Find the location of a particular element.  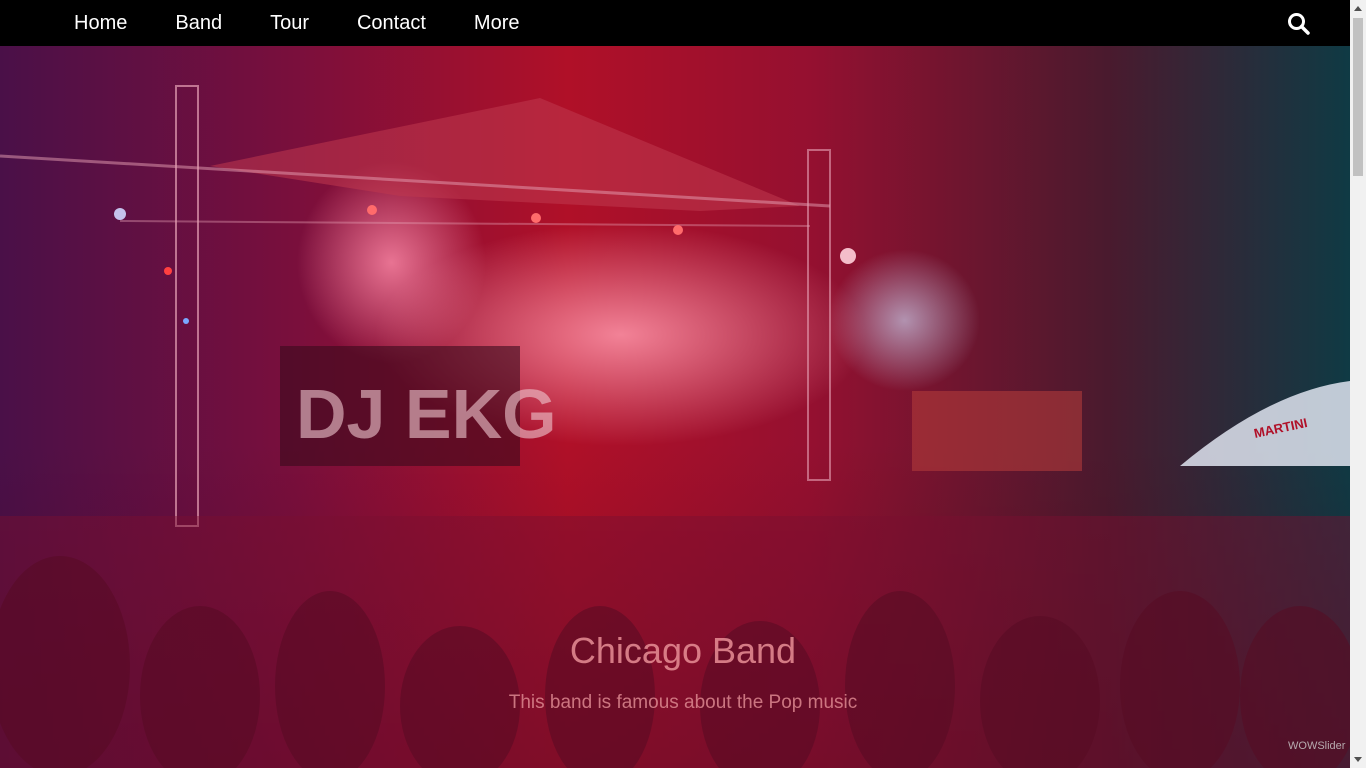

nav-menu: Home Band Tour Contact More is located at coordinates (297, 23).